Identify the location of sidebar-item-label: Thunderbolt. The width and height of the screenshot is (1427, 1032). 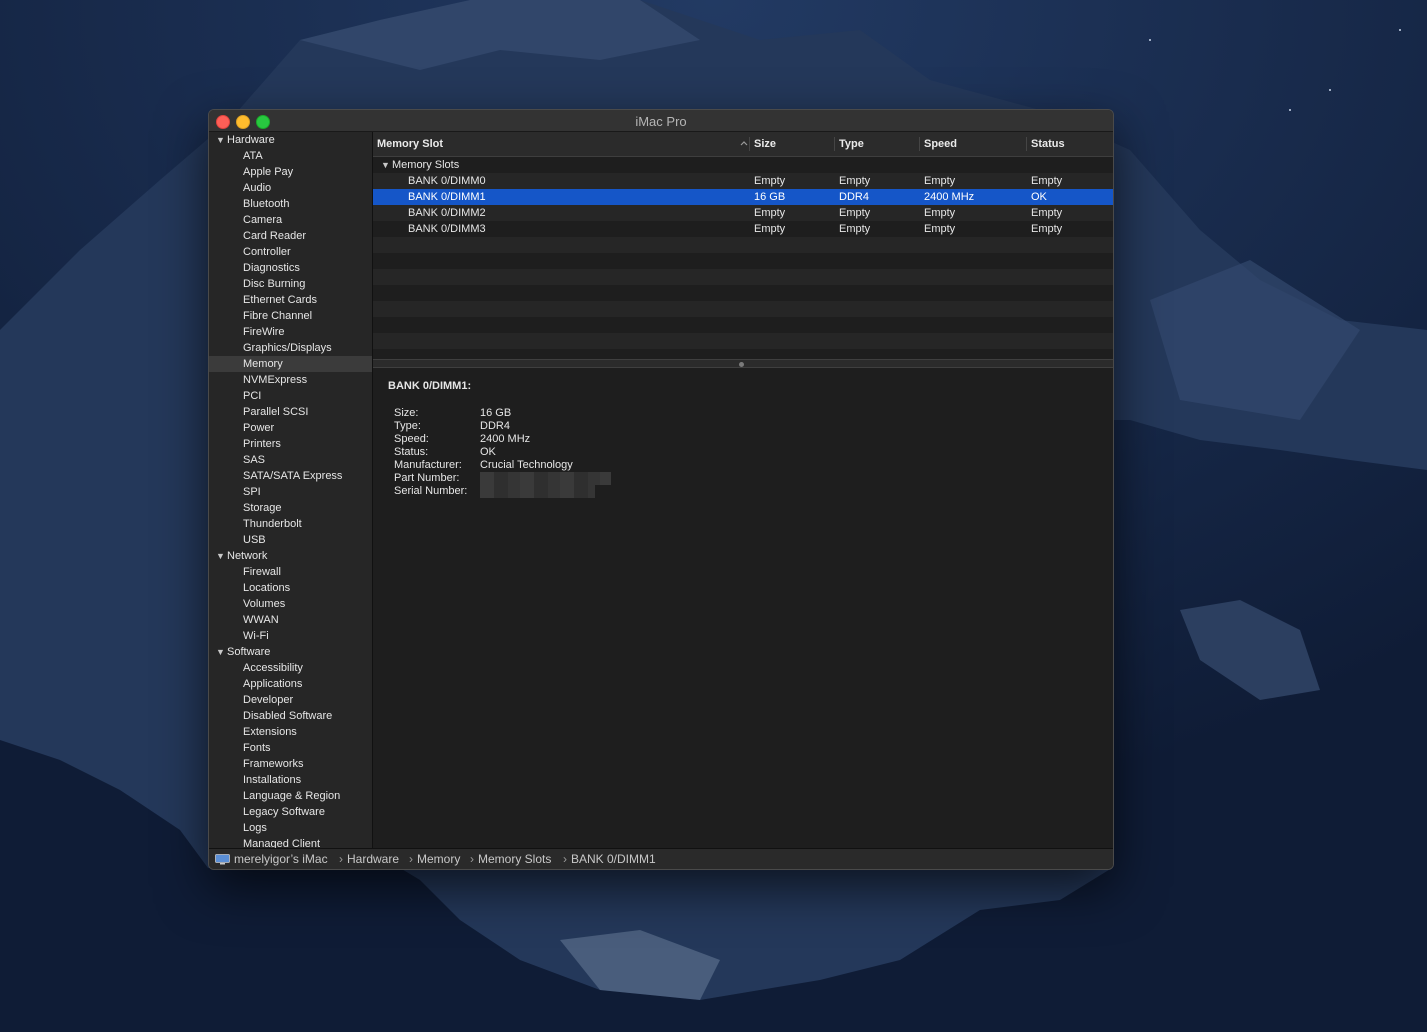
(272, 524).